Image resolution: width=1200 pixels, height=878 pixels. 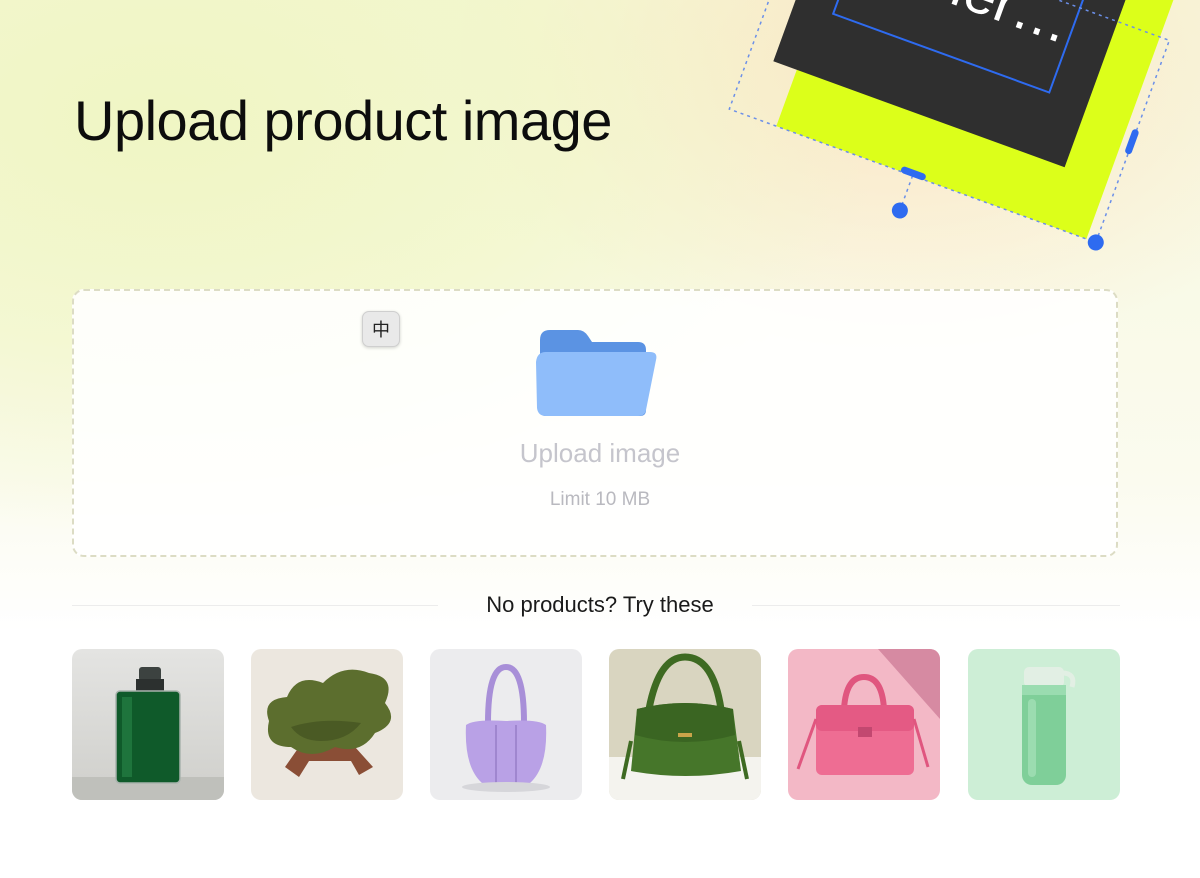 I want to click on sample-thumb-lilac-bag, so click(x=506, y=724).